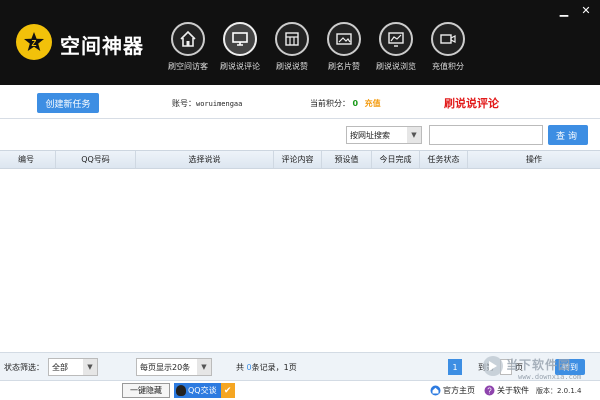 This screenshot has width=600, height=400. What do you see at coordinates (205, 159) in the screenshot?
I see `col-header-select-post: 选择说说` at bounding box center [205, 159].